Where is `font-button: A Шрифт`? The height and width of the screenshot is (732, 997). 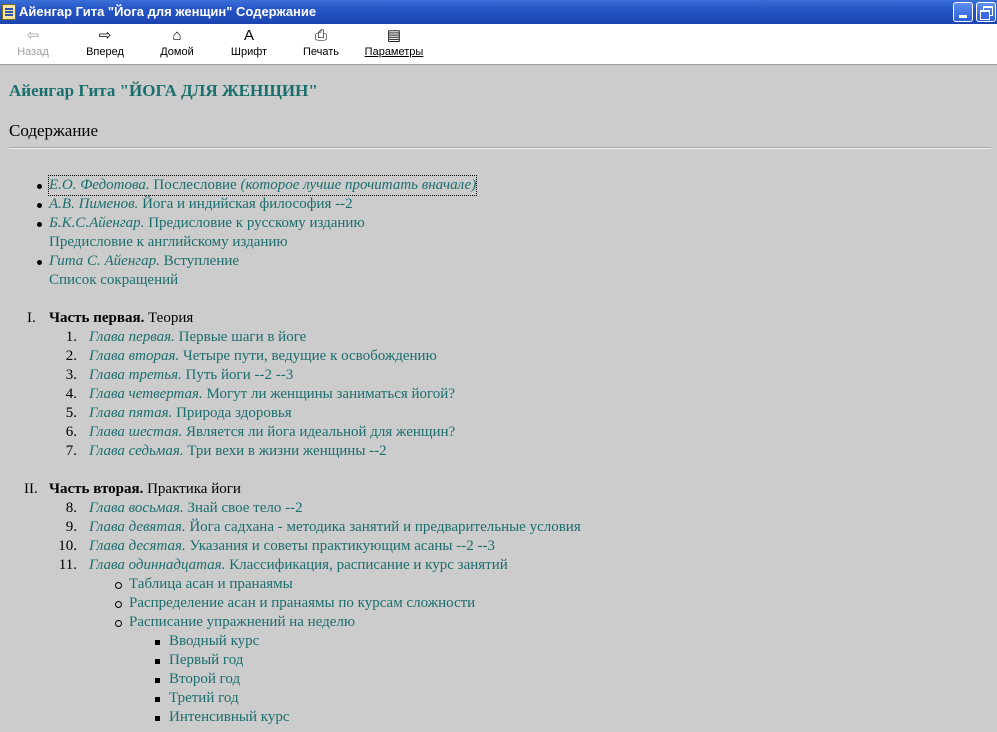 font-button: A Шрифт is located at coordinates (249, 44).